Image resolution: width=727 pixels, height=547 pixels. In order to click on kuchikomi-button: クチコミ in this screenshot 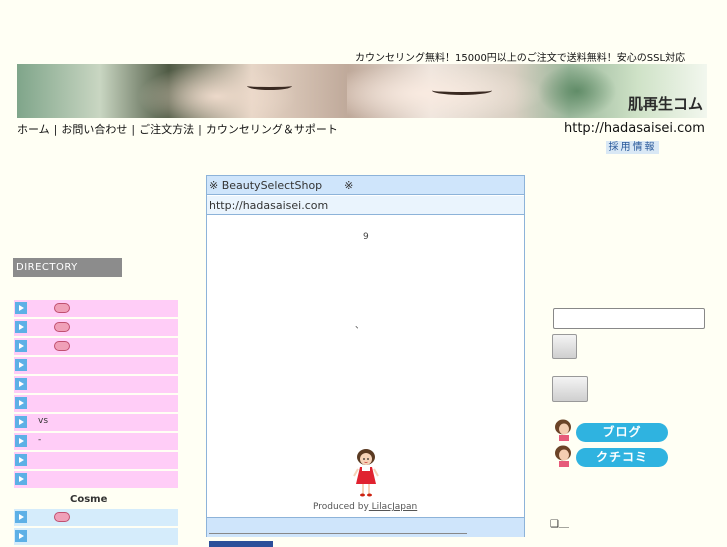, I will do `click(622, 457)`.